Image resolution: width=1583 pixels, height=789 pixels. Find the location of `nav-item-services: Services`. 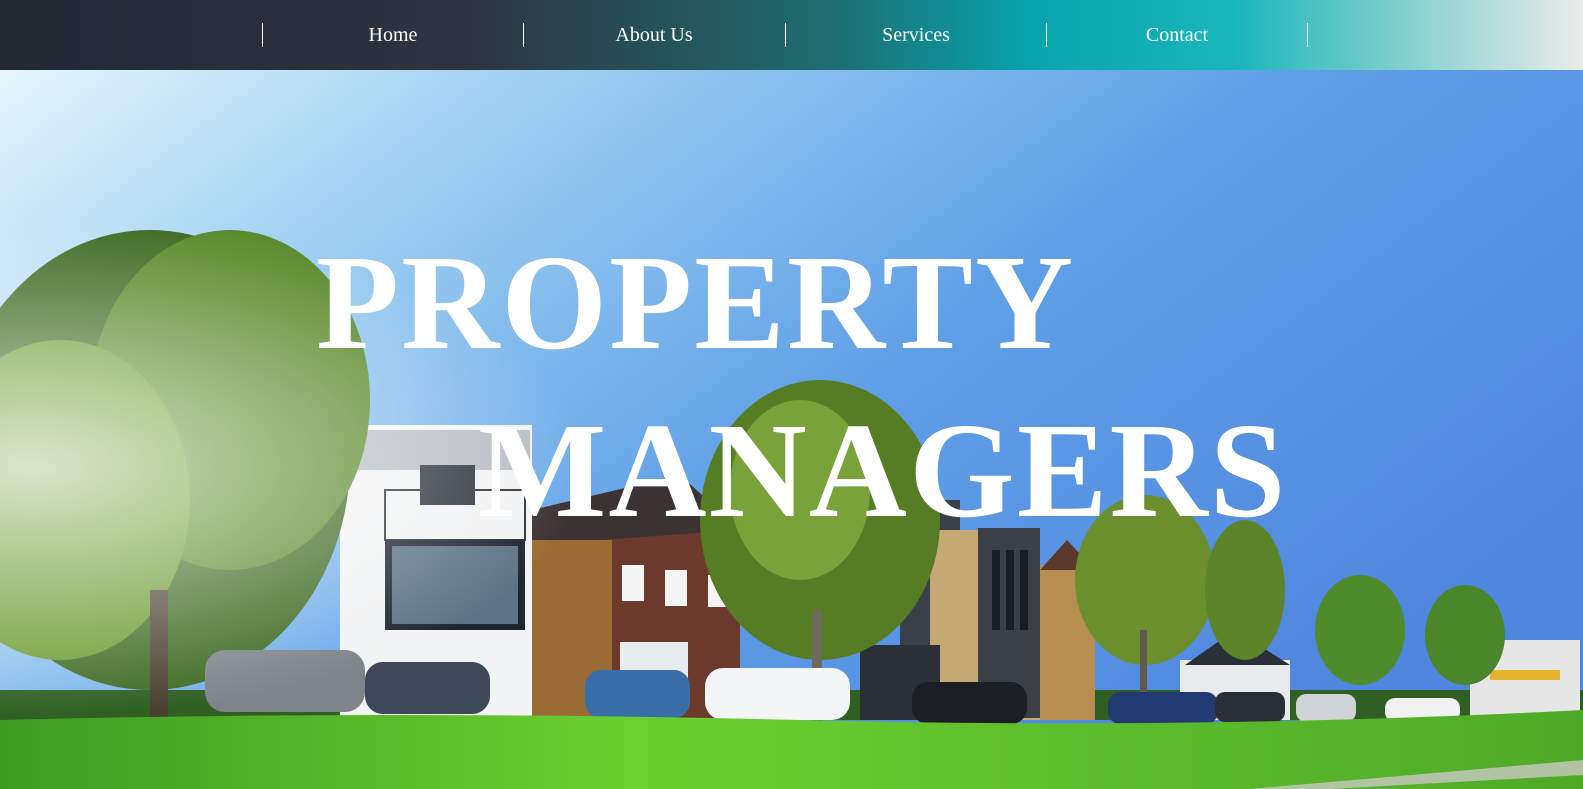

nav-item-services: Services is located at coordinates (916, 35).